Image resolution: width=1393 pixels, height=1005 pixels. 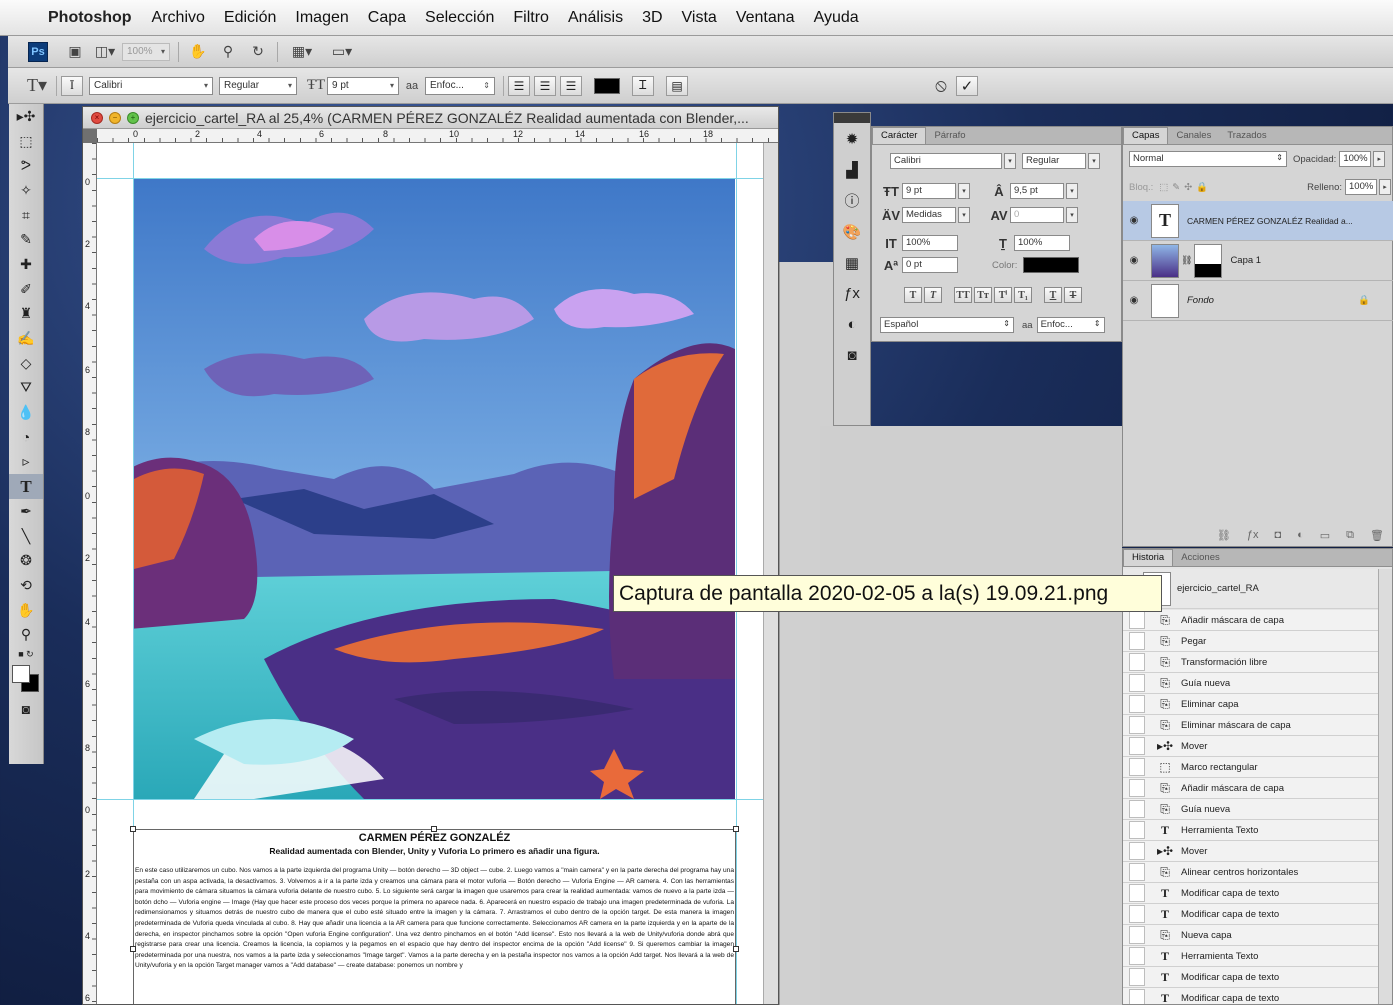 What do you see at coordinates (699, 18) in the screenshot?
I see `menu-vista: Vista` at bounding box center [699, 18].